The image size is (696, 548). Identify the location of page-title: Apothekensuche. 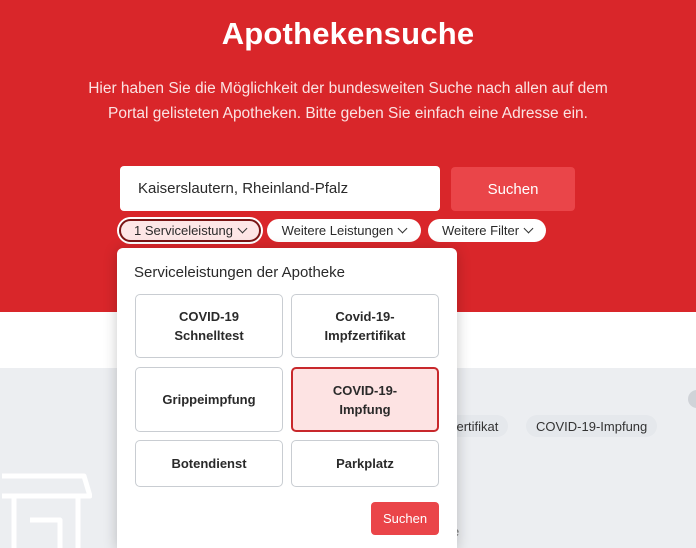
(348, 33).